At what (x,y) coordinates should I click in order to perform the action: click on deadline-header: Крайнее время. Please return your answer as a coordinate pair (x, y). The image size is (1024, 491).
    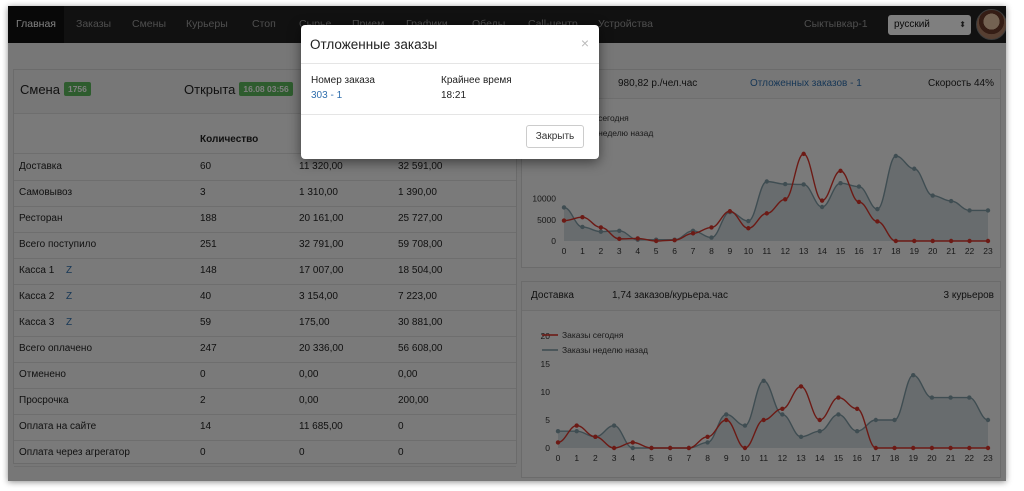
    Looking at the image, I should click on (476, 80).